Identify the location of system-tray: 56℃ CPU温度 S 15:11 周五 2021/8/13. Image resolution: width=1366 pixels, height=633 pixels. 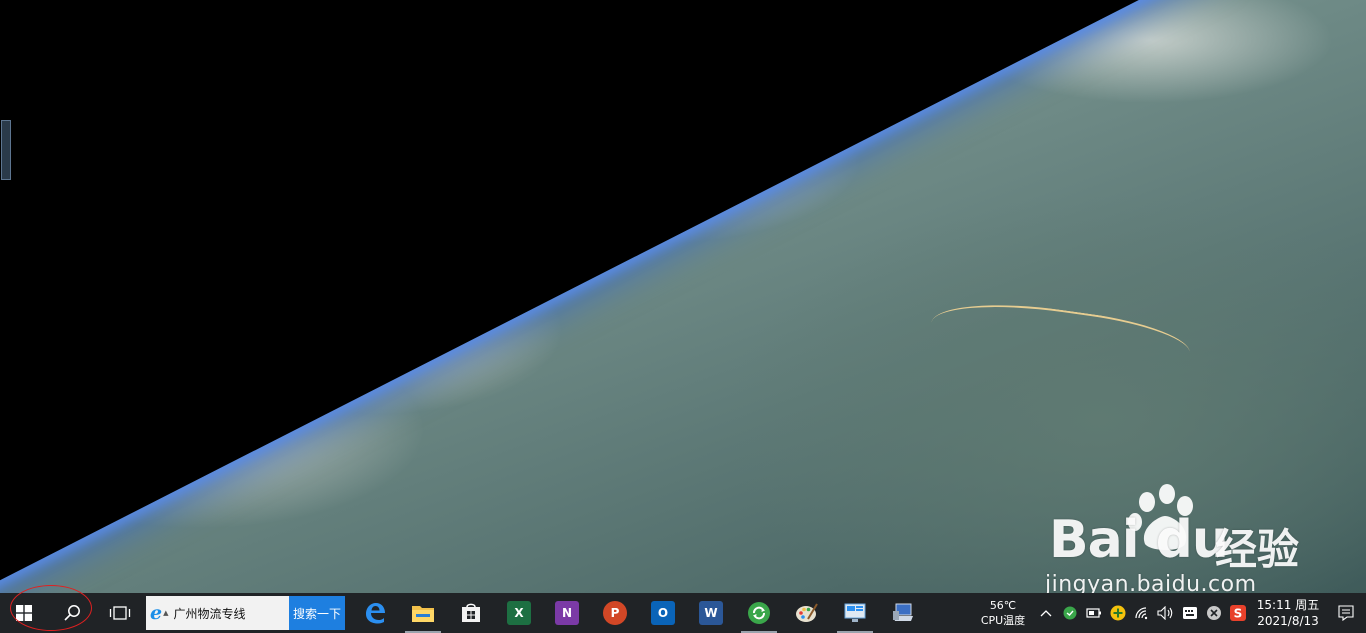
(1169, 613).